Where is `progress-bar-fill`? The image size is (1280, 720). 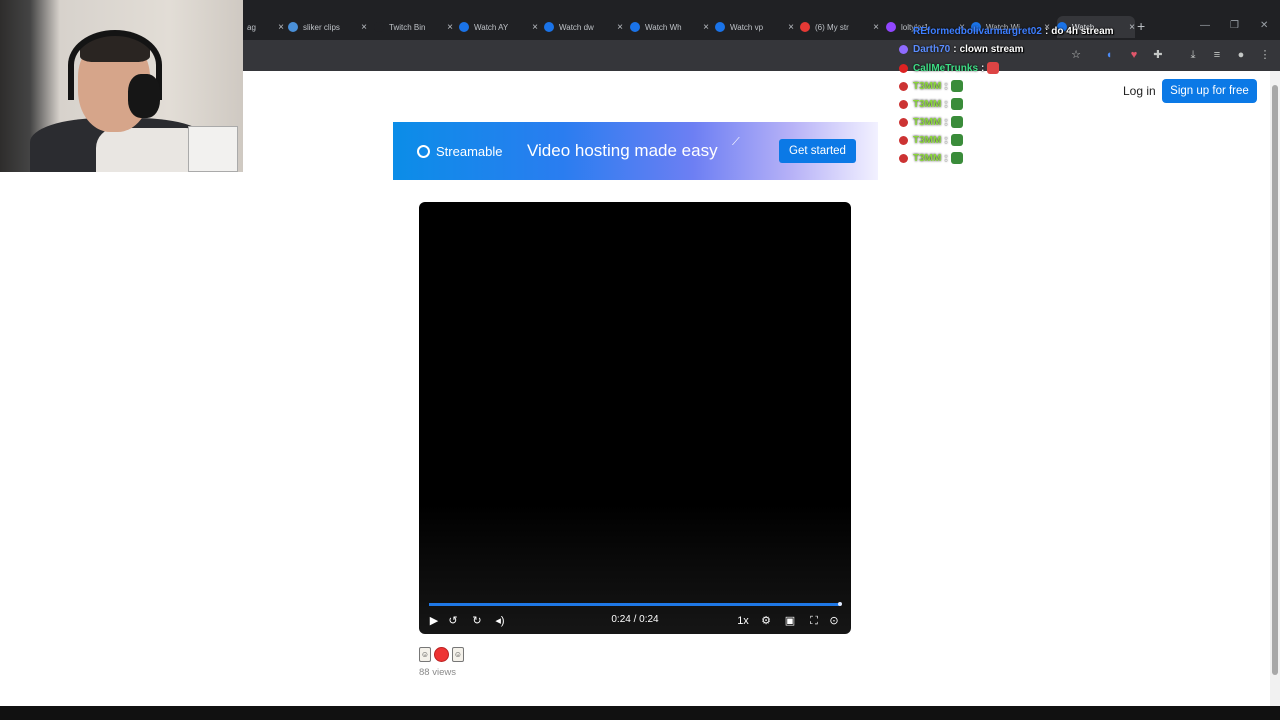
progress-bar-fill is located at coordinates (634, 604).